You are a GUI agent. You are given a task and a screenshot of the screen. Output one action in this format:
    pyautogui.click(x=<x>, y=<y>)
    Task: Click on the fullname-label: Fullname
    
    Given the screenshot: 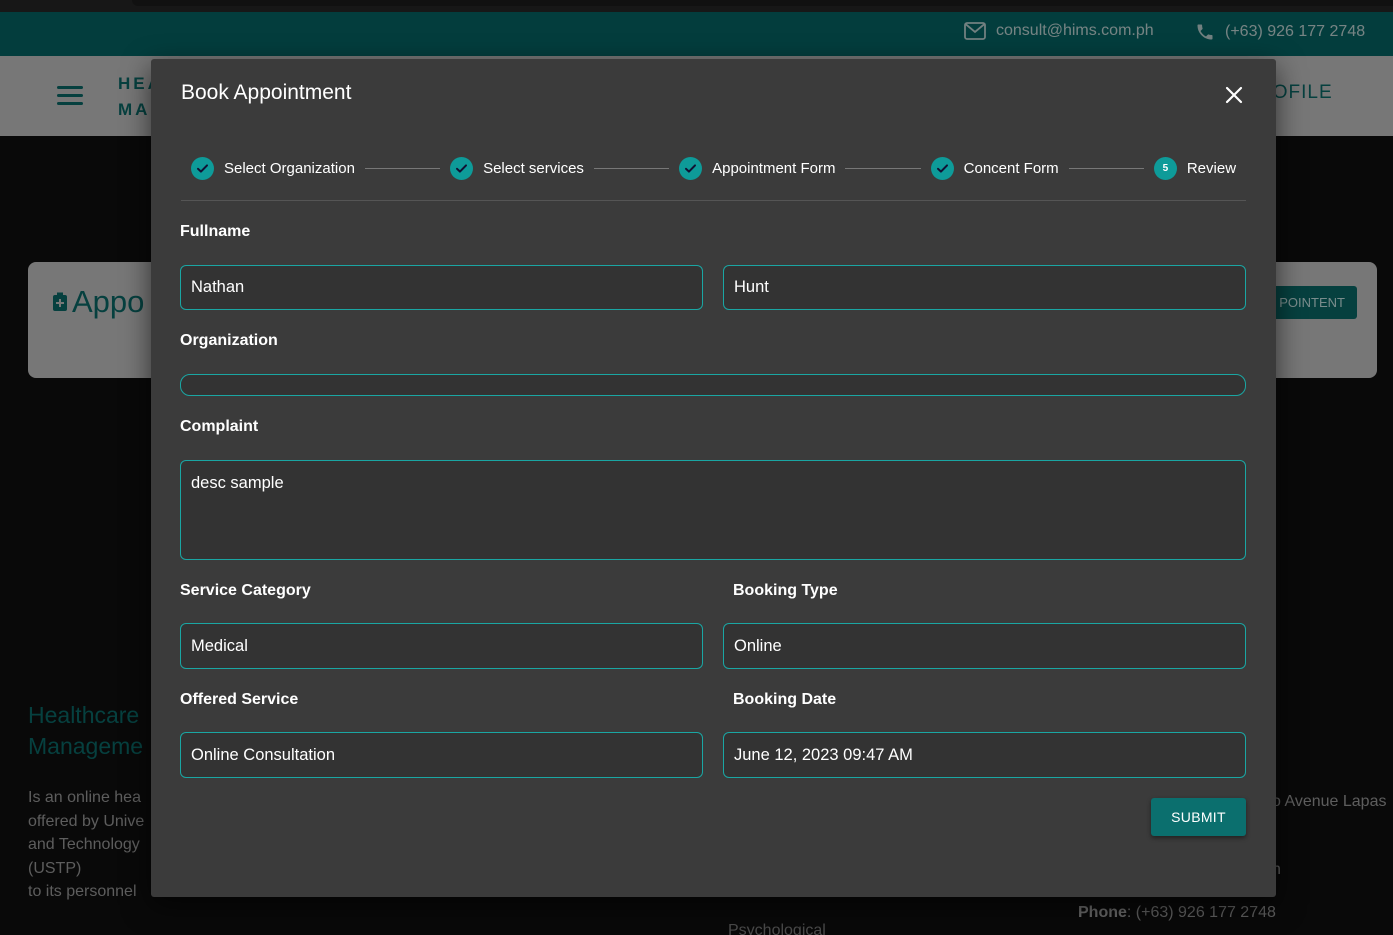 What is the action you would take?
    pyautogui.click(x=215, y=231)
    